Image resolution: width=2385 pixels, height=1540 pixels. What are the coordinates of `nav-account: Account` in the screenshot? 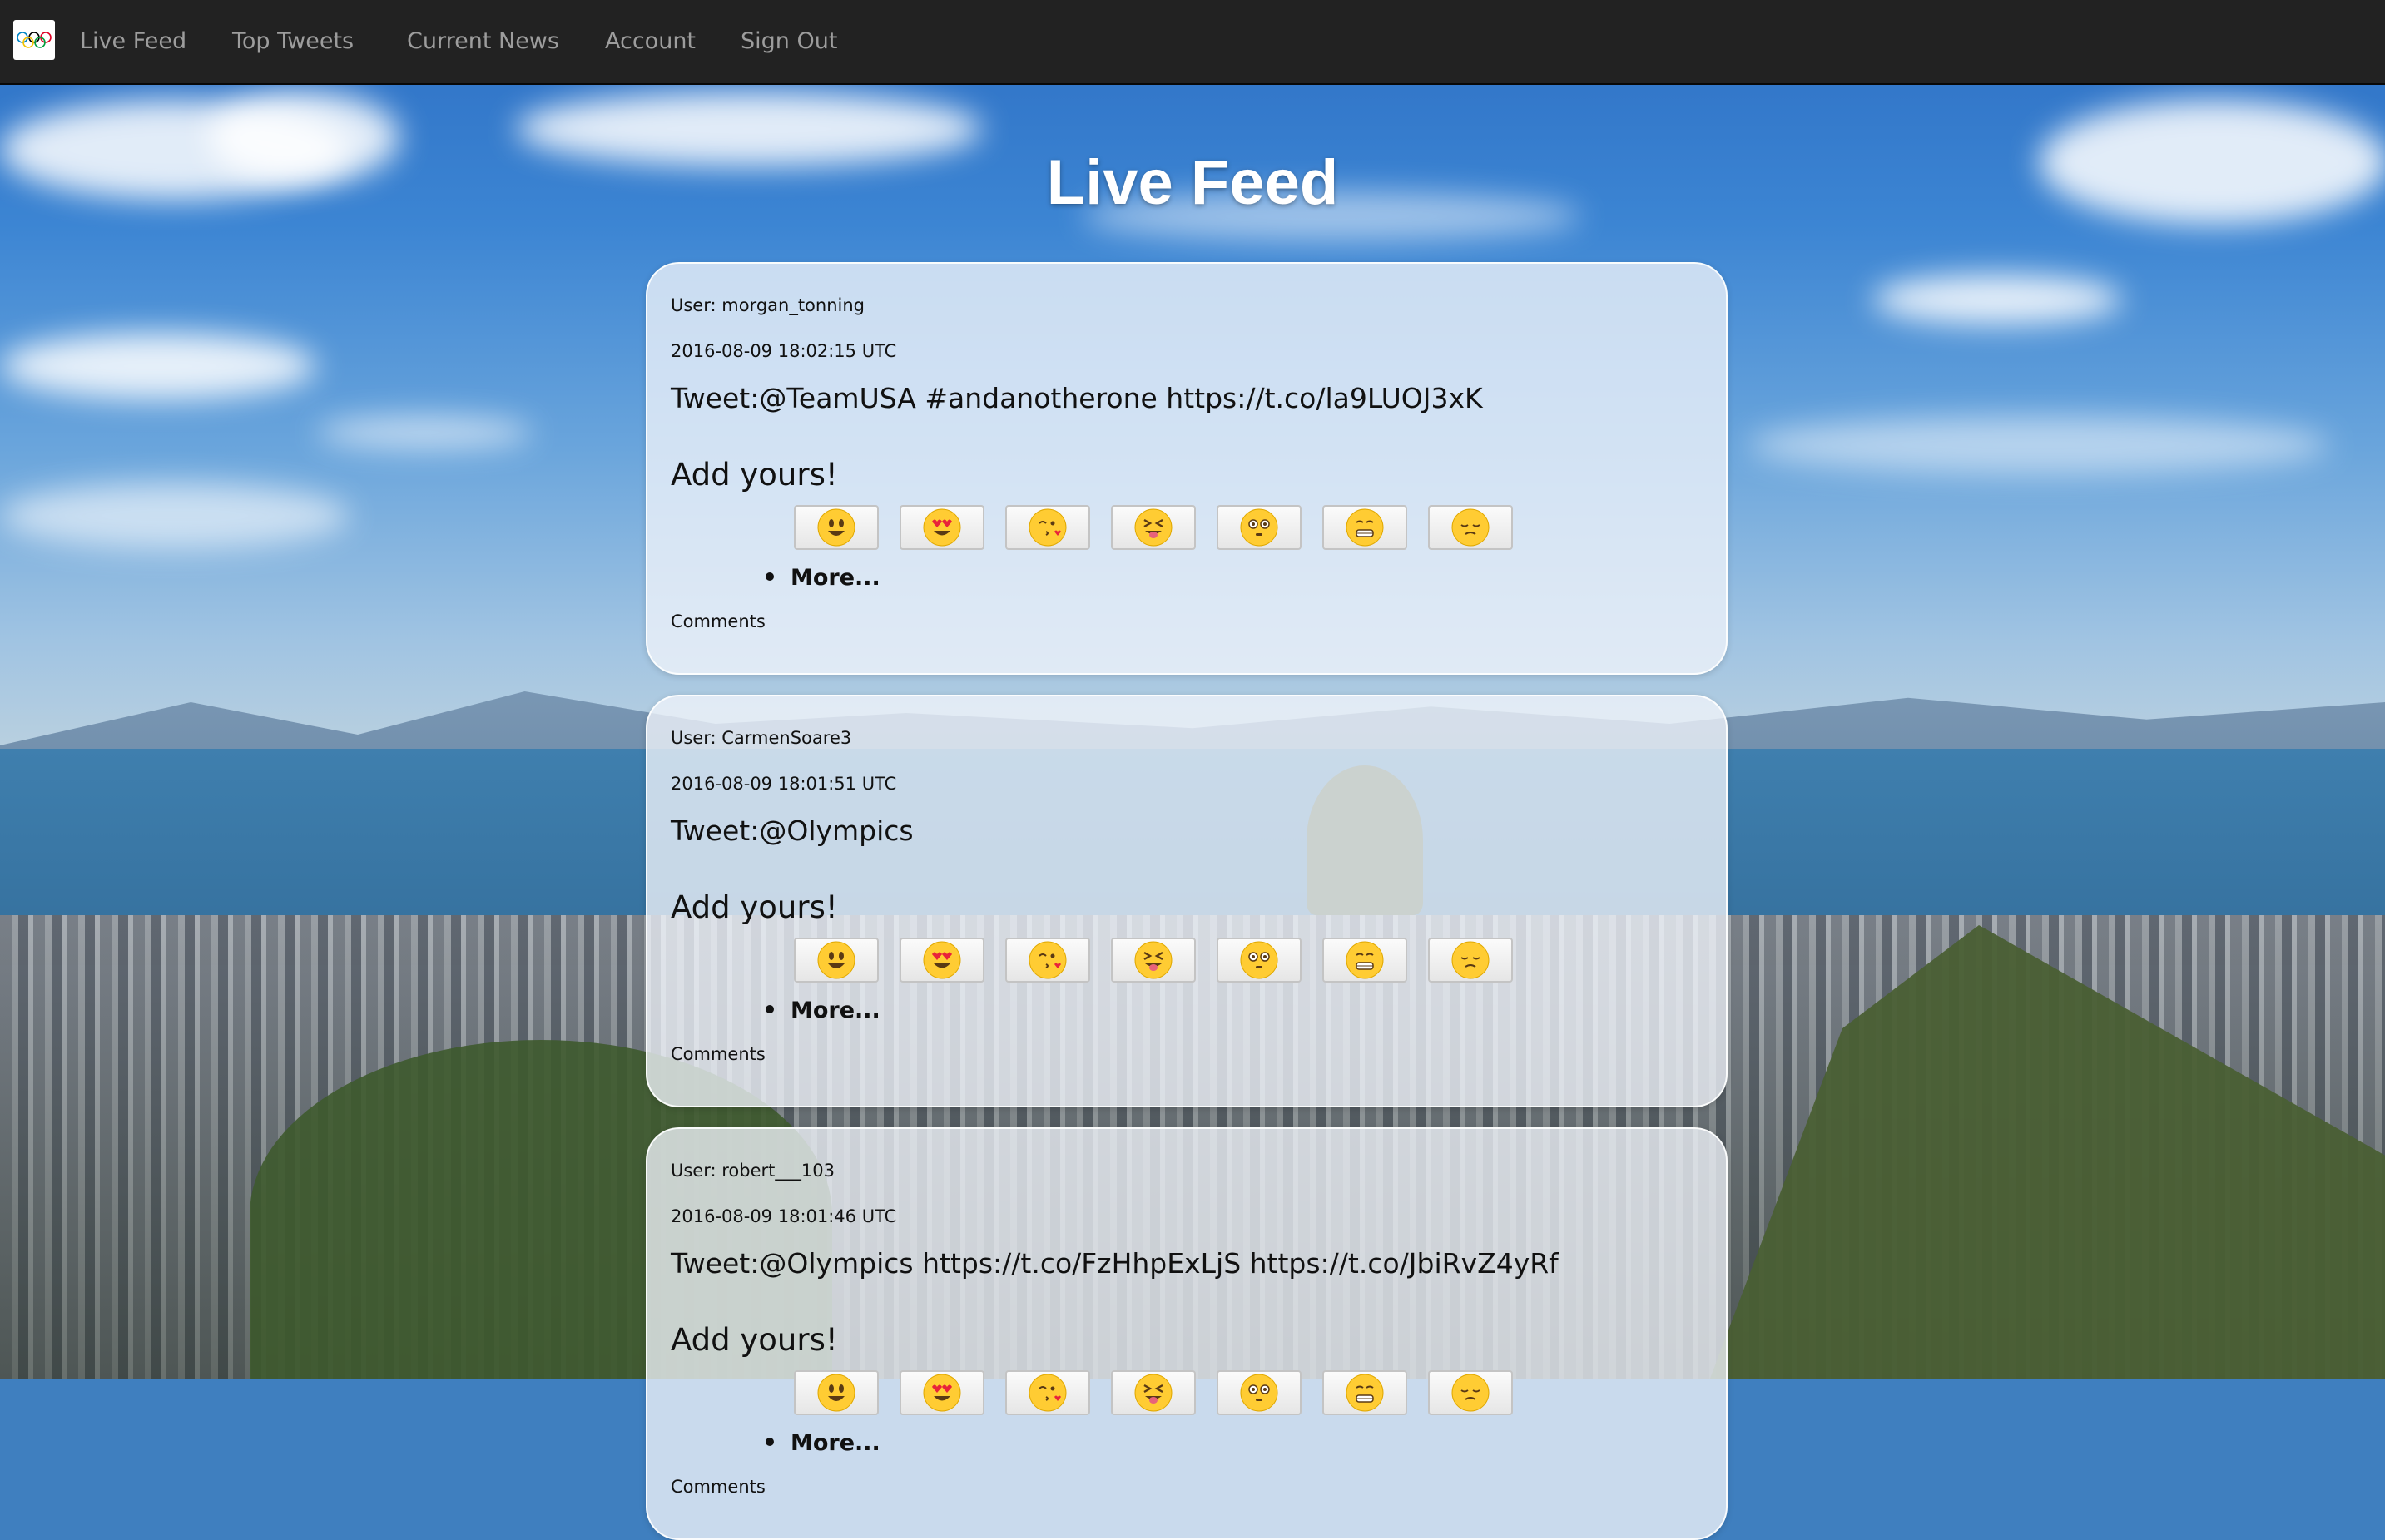 It's located at (651, 41).